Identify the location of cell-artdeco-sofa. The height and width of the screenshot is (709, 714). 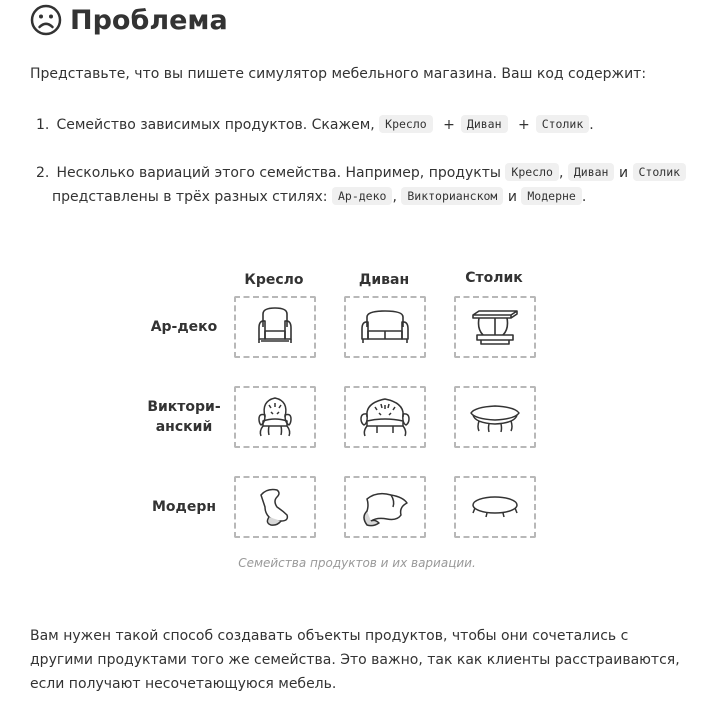
(385, 327).